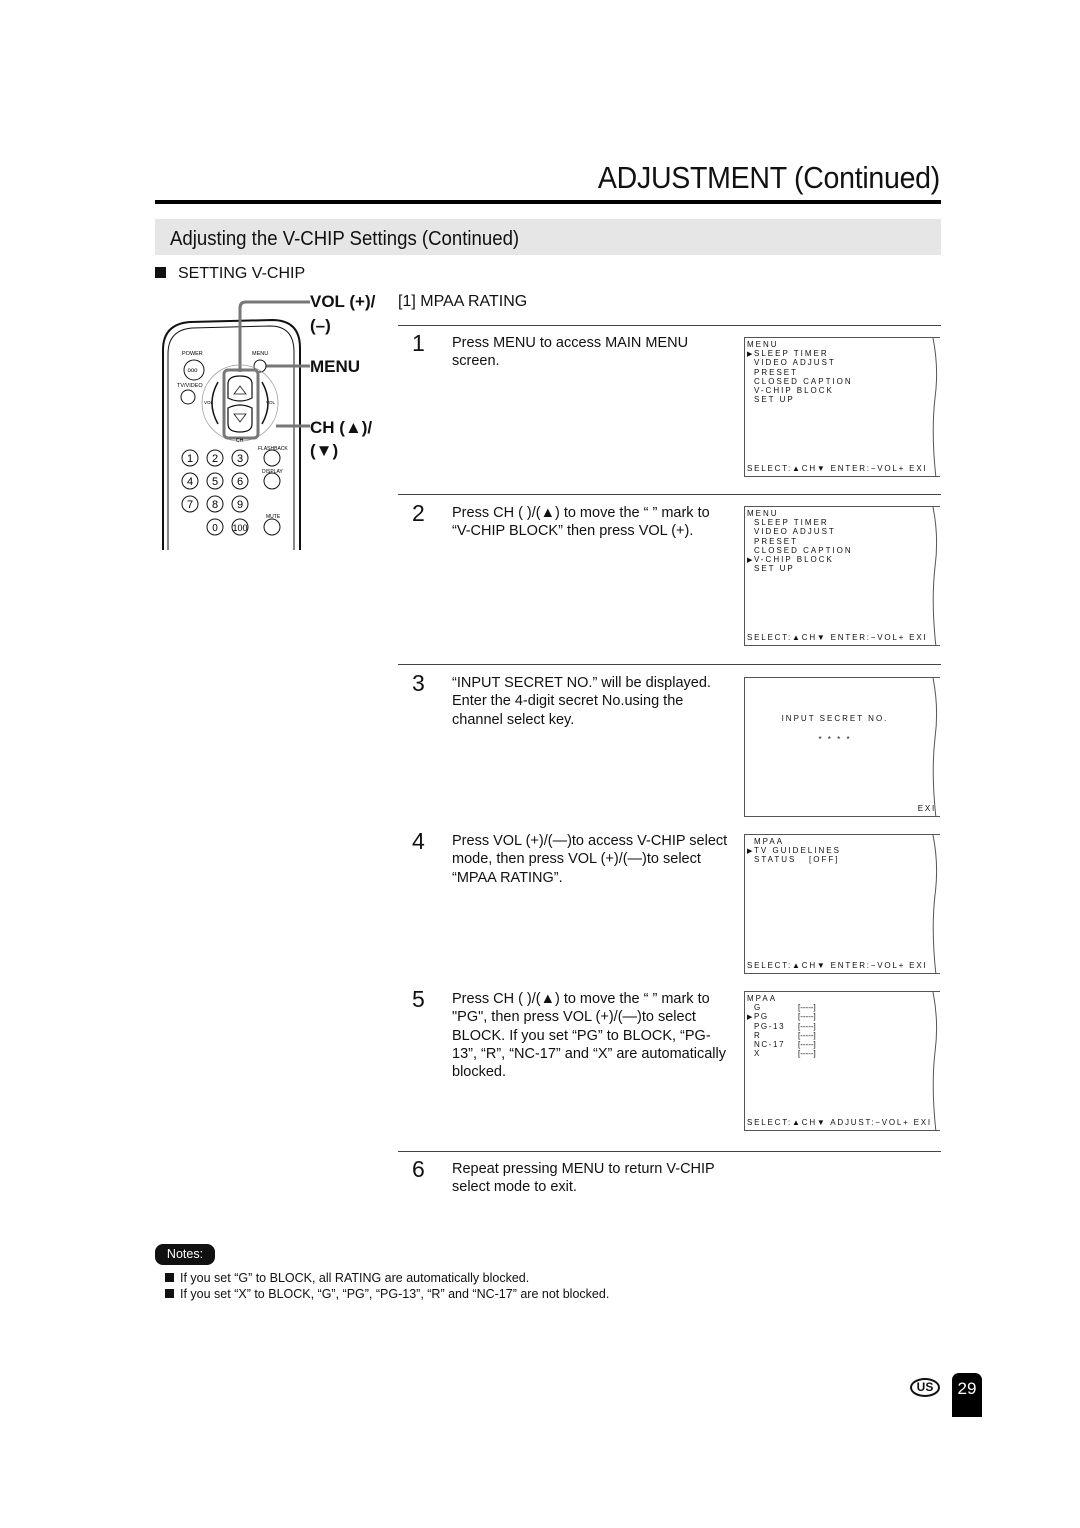 Image resolution: width=1080 pixels, height=1528 pixels. I want to click on svg-text: TV/VIDEO, so click(190, 386).